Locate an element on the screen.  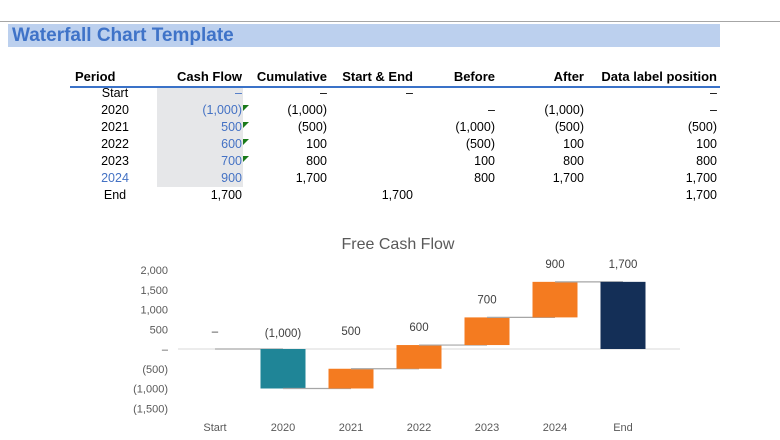
y-tick-label: (1,000) is located at coordinates (150, 390).